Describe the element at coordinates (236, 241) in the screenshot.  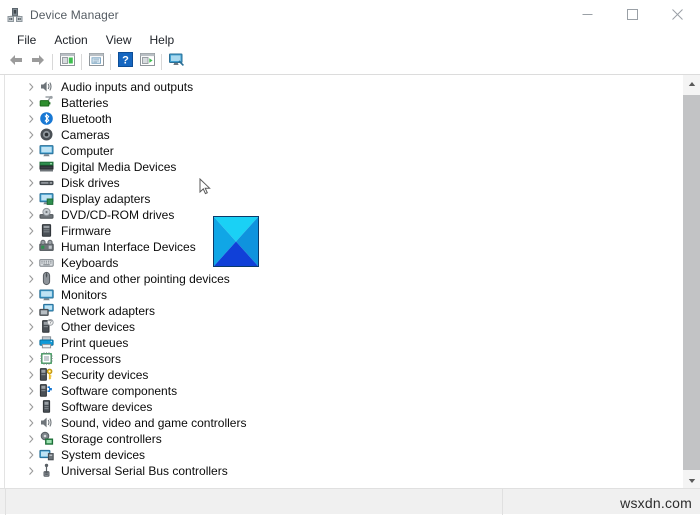
I see `diagonal-split-square-icon` at that location.